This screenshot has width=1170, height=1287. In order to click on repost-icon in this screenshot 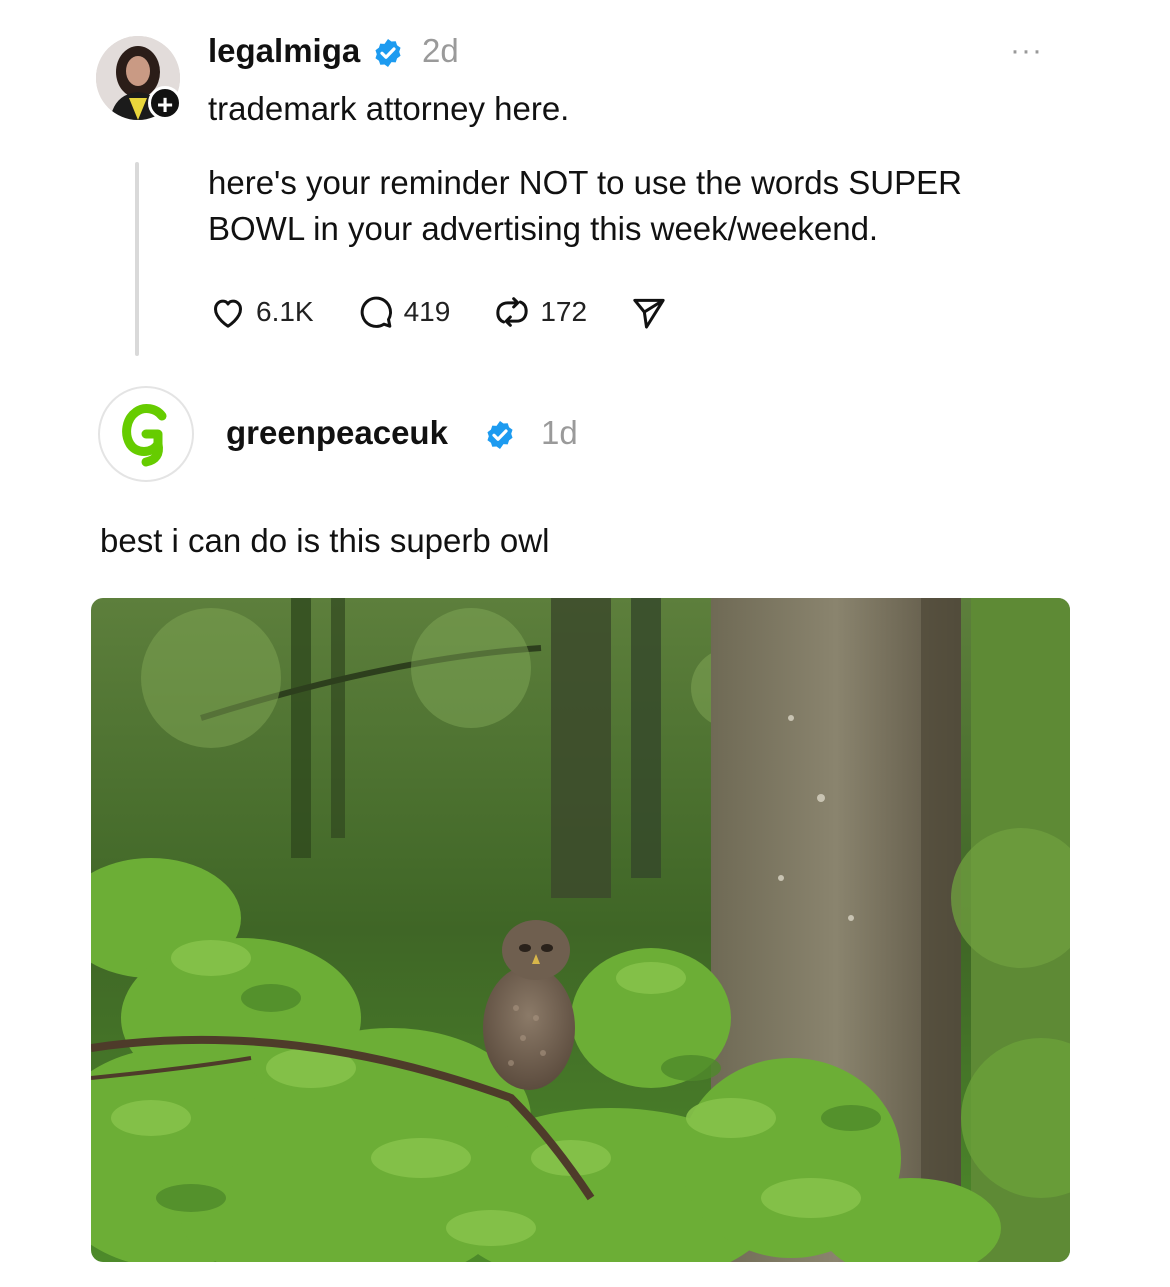, I will do `click(512, 312)`.